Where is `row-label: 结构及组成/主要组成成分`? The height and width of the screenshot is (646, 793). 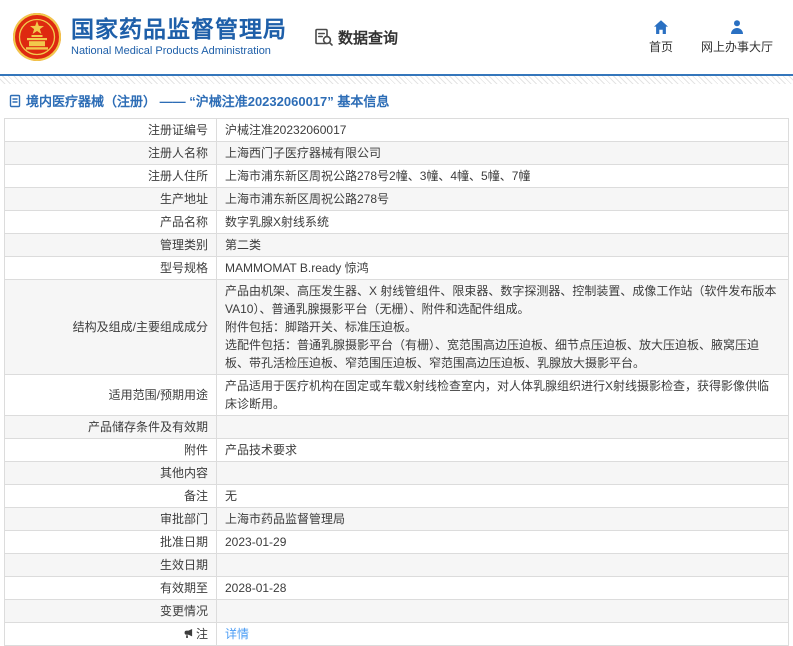
row-label: 结构及组成/主要组成成分 is located at coordinates (110, 327).